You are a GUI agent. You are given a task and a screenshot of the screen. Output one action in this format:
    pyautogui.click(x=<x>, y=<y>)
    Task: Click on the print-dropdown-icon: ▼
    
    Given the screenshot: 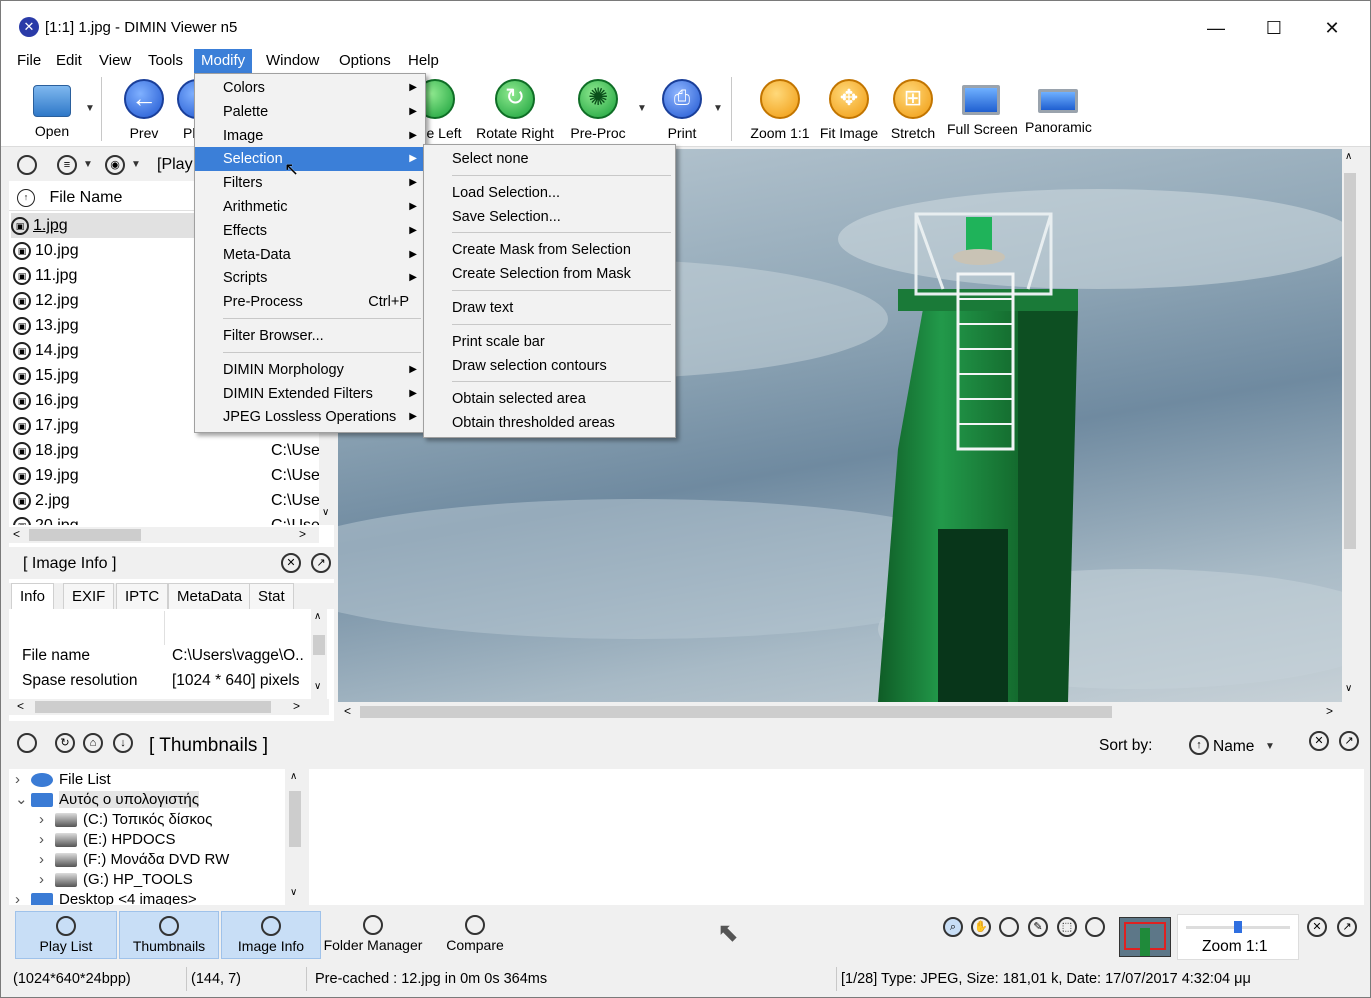 What is the action you would take?
    pyautogui.click(x=718, y=108)
    